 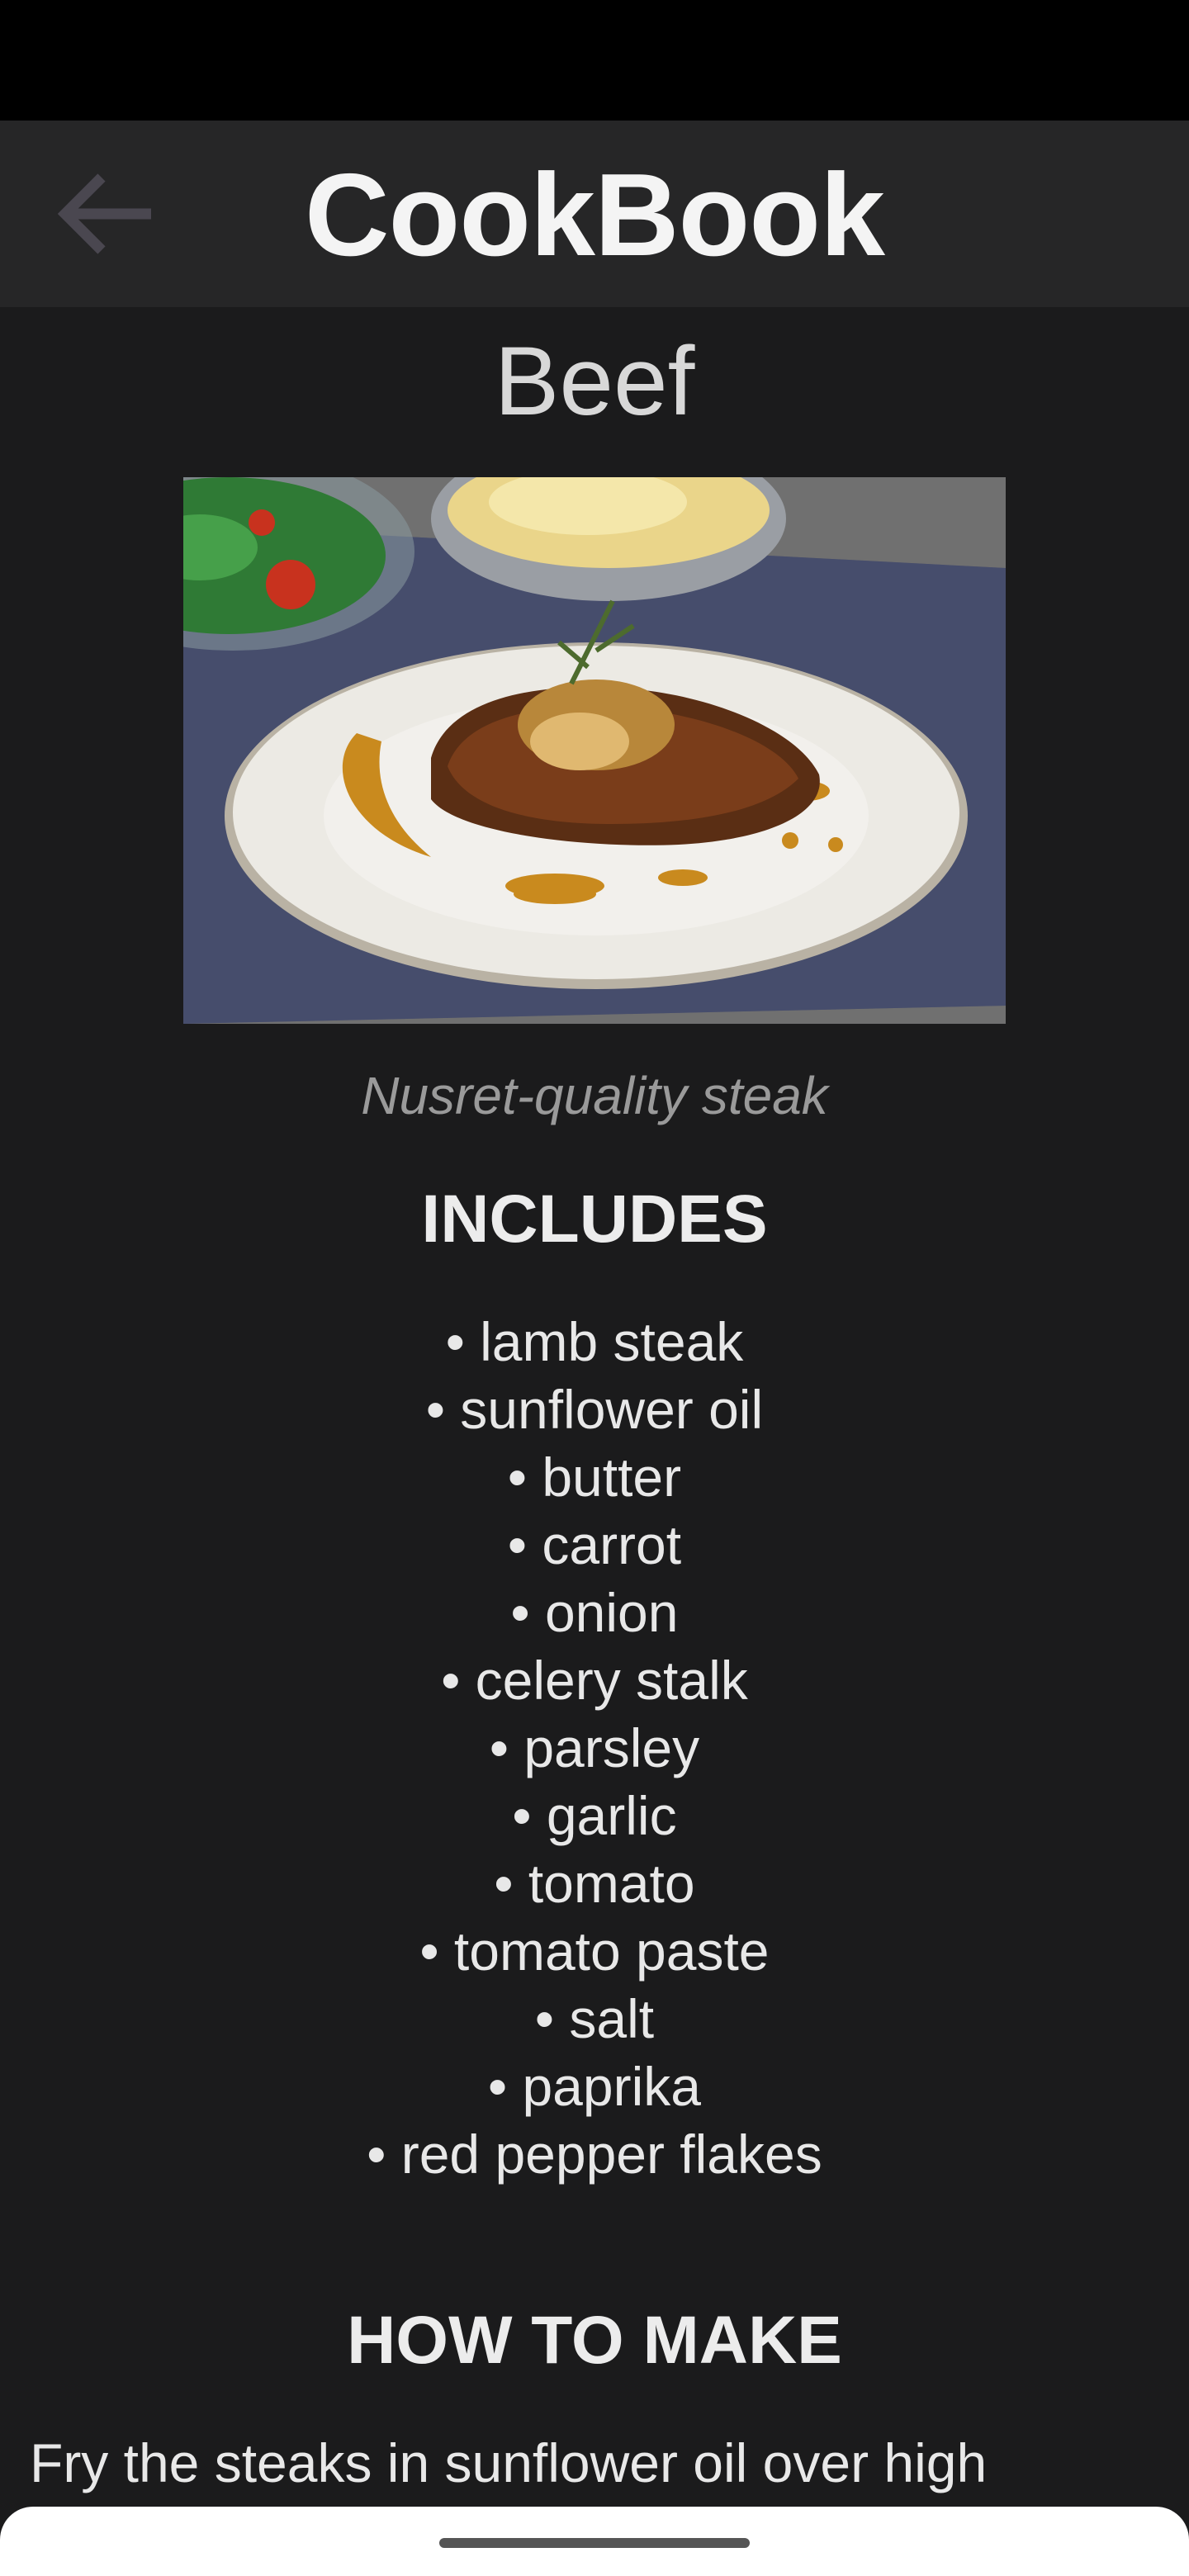 What do you see at coordinates (594, 2086) in the screenshot?
I see `ingredient-item: • paprika` at bounding box center [594, 2086].